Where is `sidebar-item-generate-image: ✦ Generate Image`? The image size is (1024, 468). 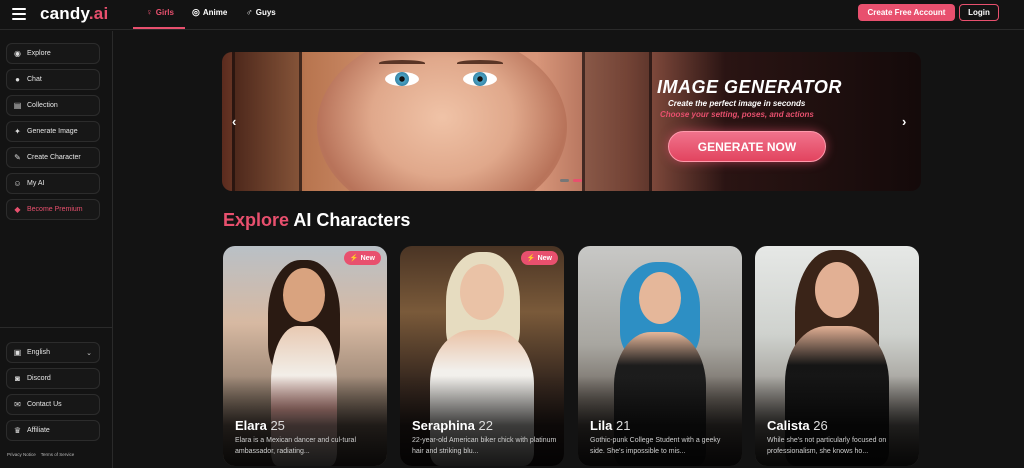
sidebar-item-generate-image: ✦ Generate Image is located at coordinates (53, 131).